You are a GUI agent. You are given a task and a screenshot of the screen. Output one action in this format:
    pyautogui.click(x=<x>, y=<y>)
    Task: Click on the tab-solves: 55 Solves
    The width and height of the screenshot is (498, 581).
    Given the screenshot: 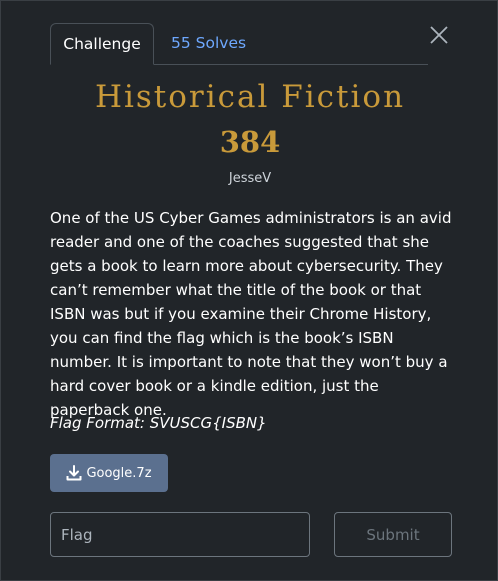 What is the action you would take?
    pyautogui.click(x=208, y=44)
    